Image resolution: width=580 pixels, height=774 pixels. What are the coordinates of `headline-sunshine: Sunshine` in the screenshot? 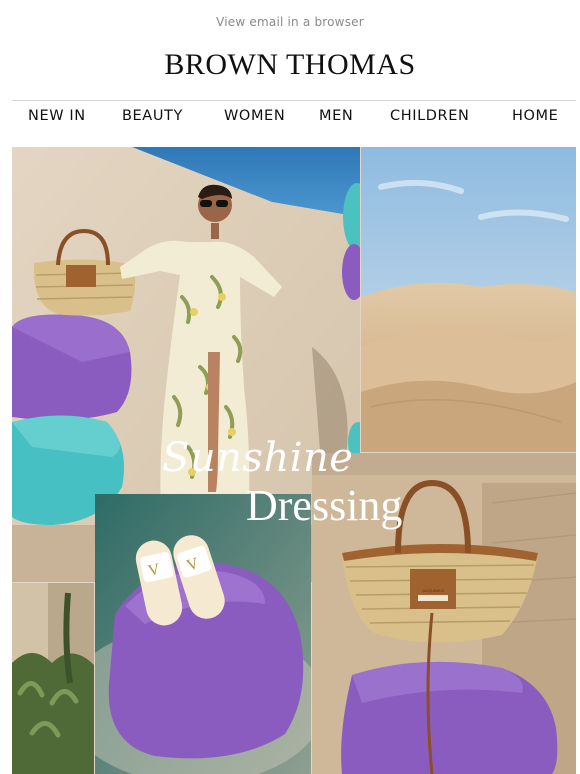 It's located at (258, 458).